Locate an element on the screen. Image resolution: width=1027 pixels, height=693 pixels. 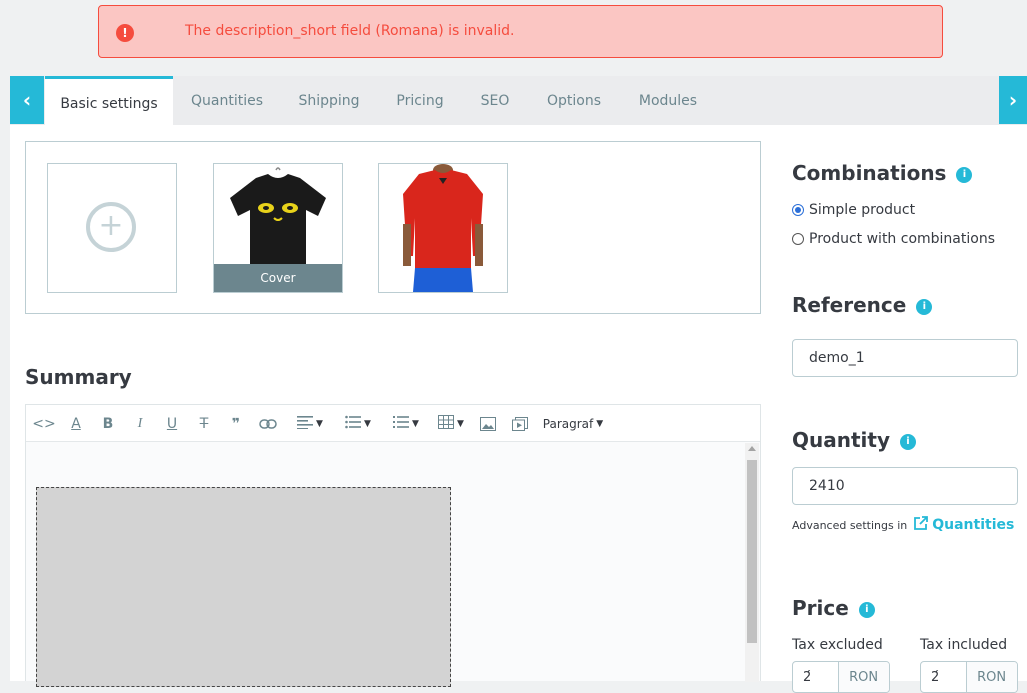
editor-scrollbar is located at coordinates (752, 562).